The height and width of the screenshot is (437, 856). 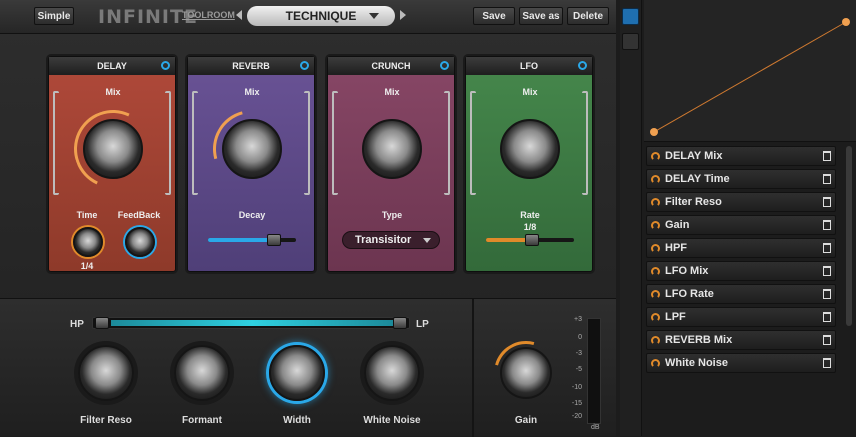 What do you see at coordinates (530, 227) in the screenshot?
I see `rate-value: 1/8` at bounding box center [530, 227].